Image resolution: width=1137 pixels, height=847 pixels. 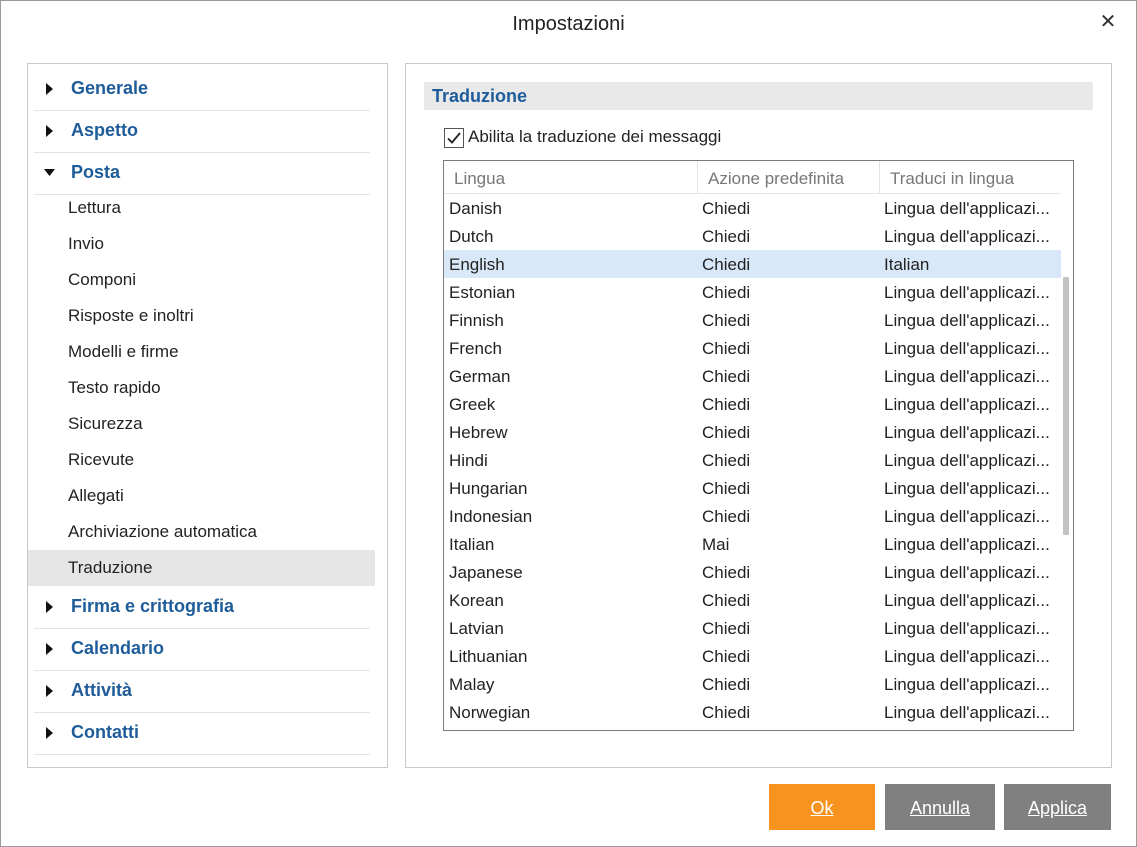 I want to click on cell-language: Finnish, so click(x=476, y=320).